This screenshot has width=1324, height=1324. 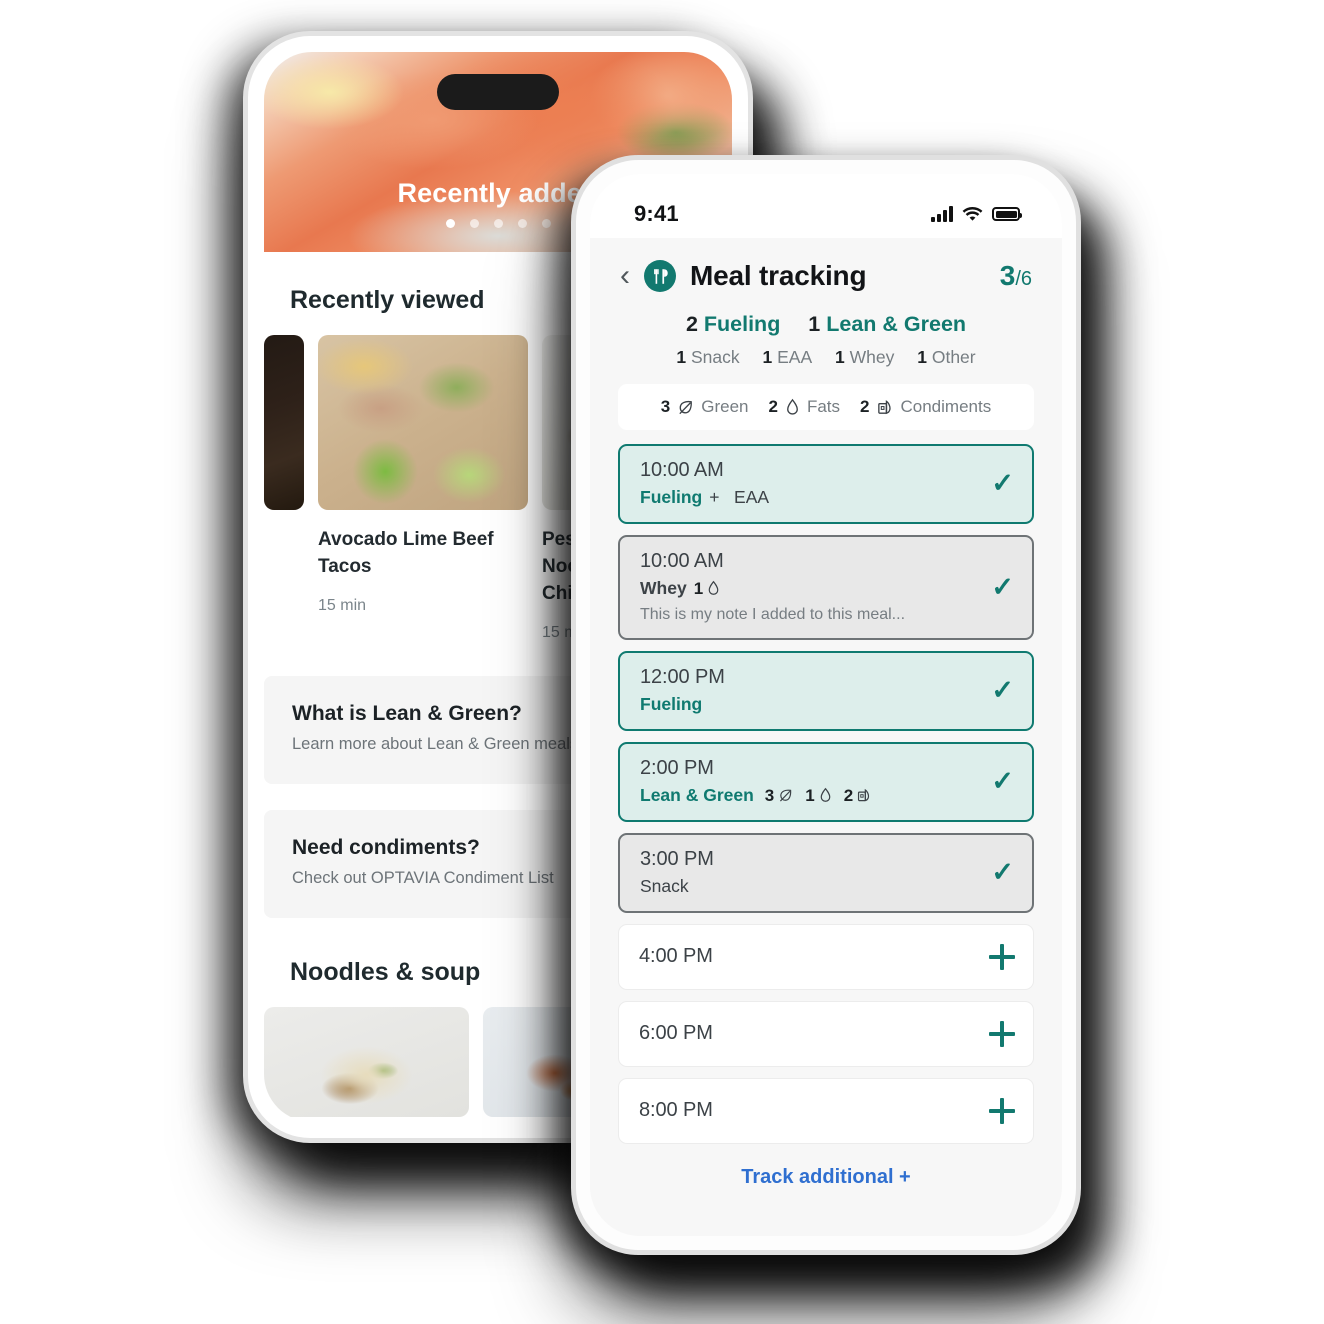 I want to click on recipe-card: Avocado Lime Beef Tacos 15 min, so click(x=423, y=488).